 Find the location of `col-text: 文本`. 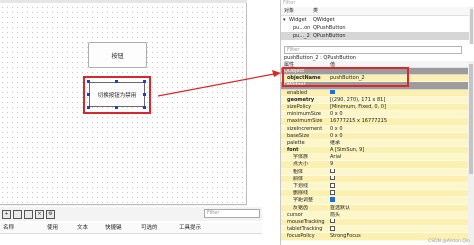

col-text: 文本 is located at coordinates (83, 228).